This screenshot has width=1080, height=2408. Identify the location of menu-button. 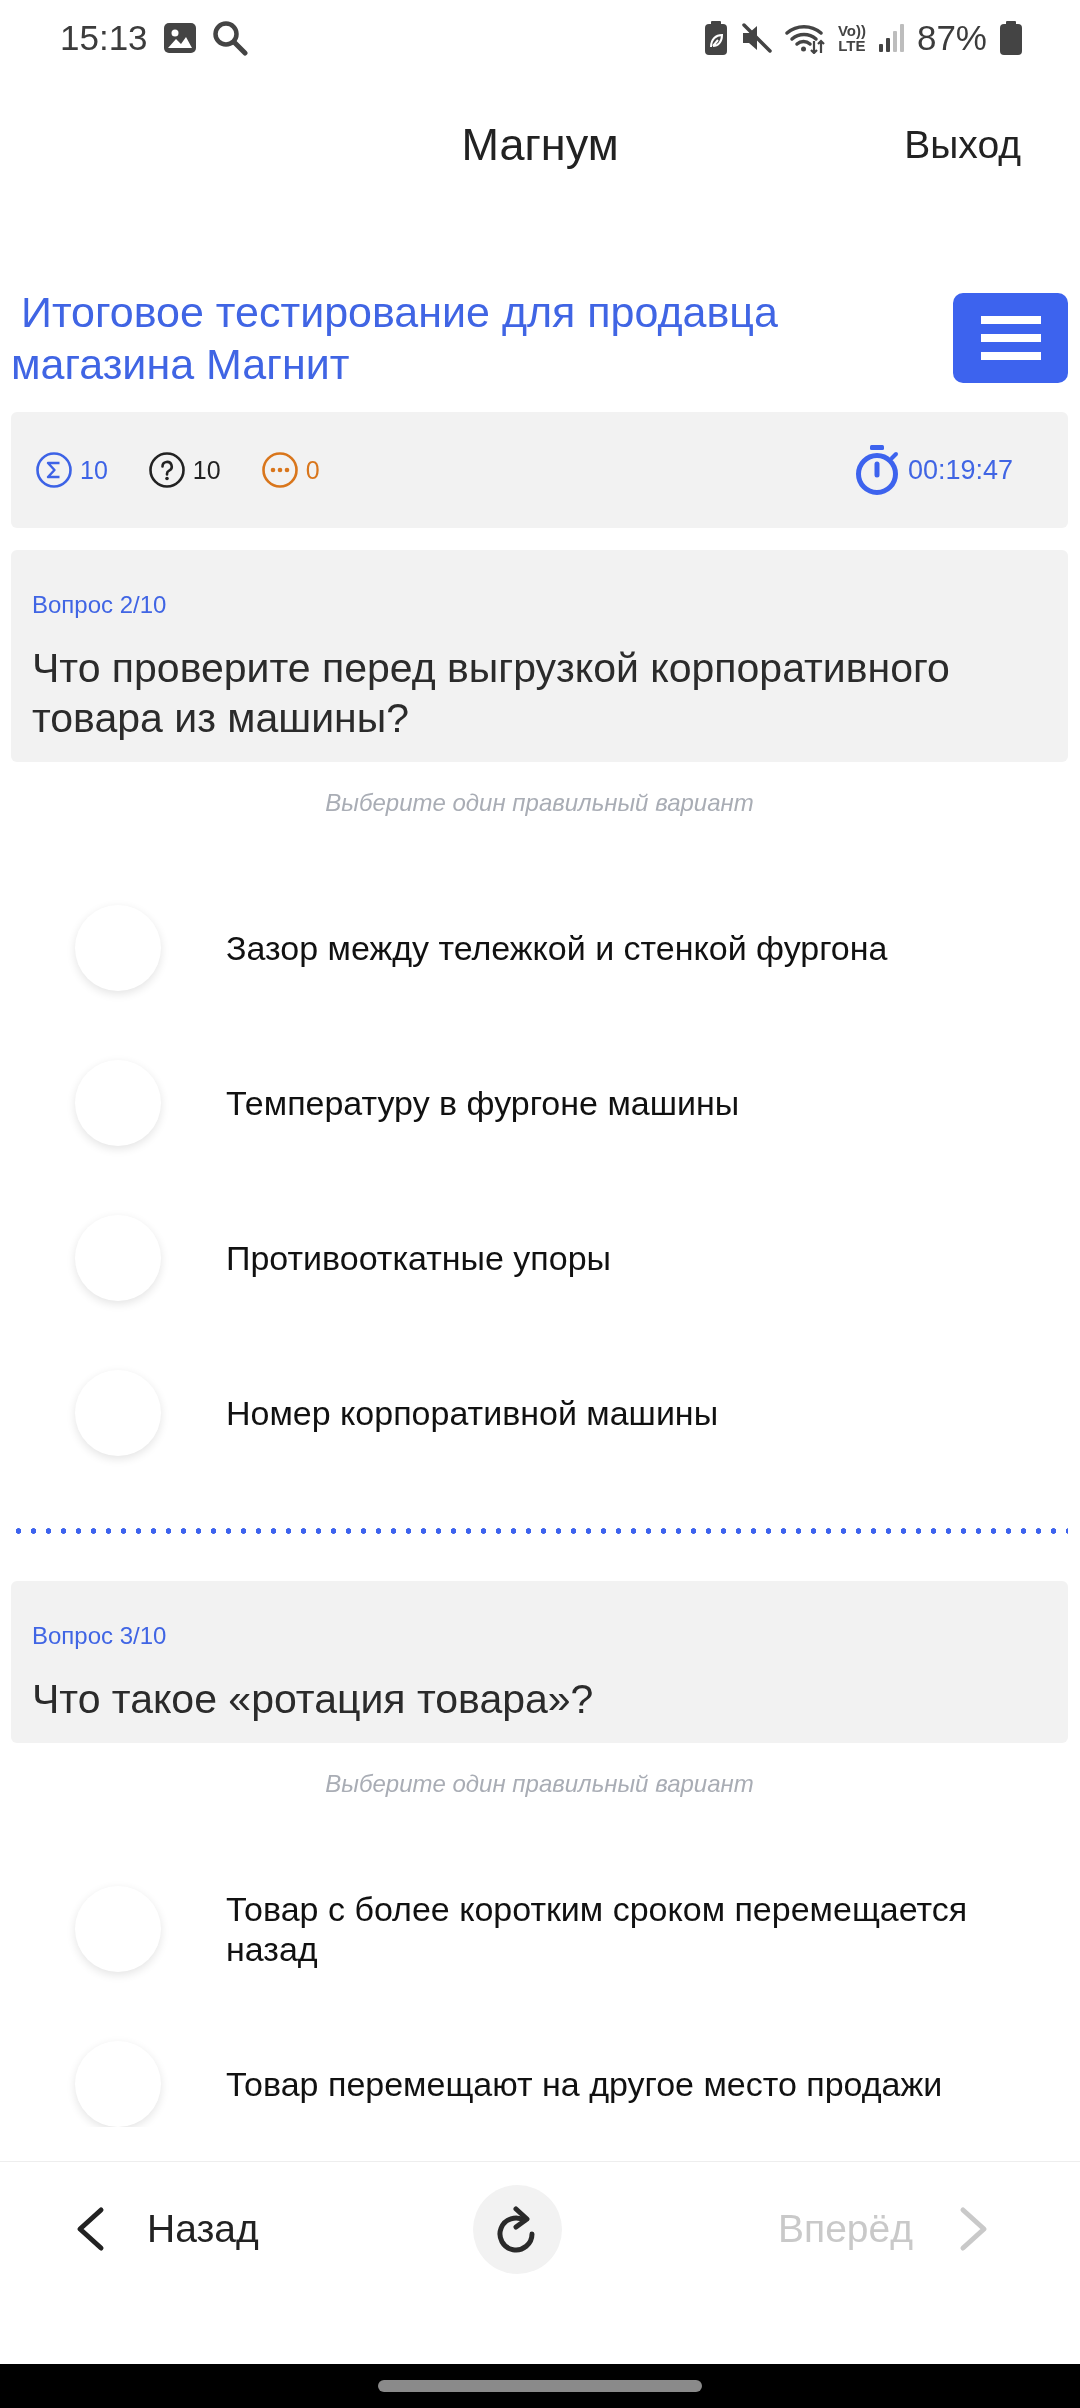
(1010, 338).